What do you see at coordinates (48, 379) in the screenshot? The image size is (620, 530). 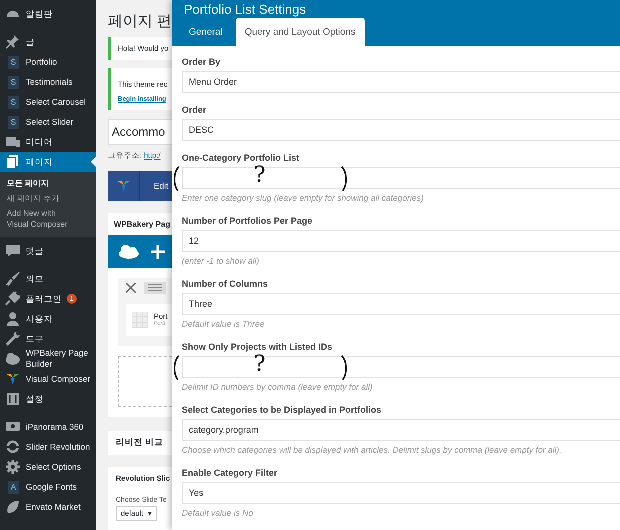 I see `menu-item: Visual Composer` at bounding box center [48, 379].